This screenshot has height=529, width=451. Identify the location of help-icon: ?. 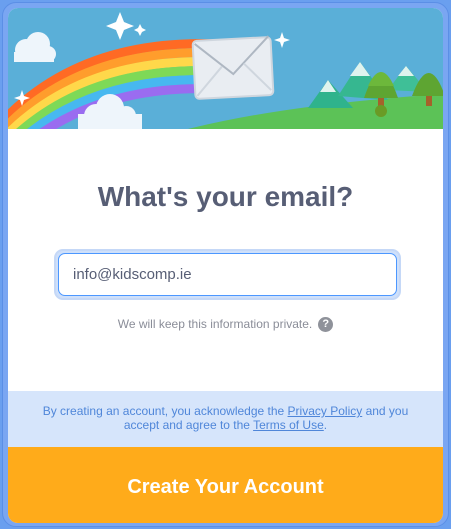
(326, 325).